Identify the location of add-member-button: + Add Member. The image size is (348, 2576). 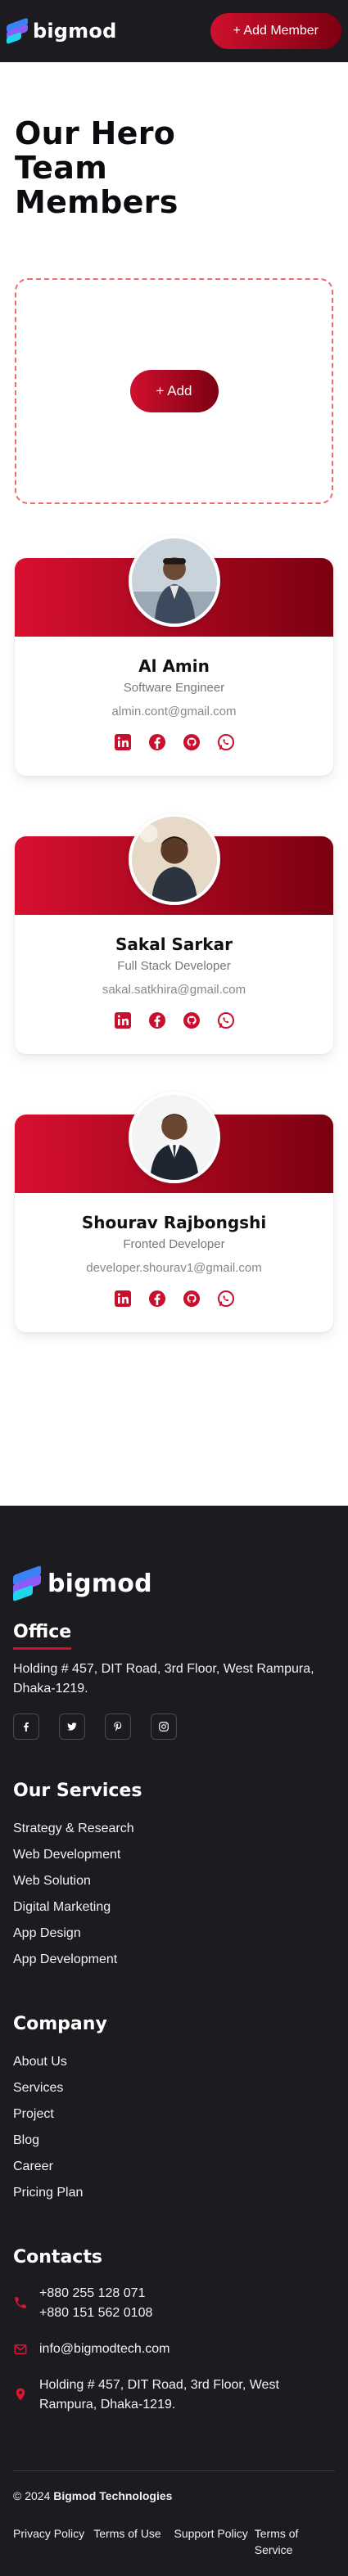
(275, 31).